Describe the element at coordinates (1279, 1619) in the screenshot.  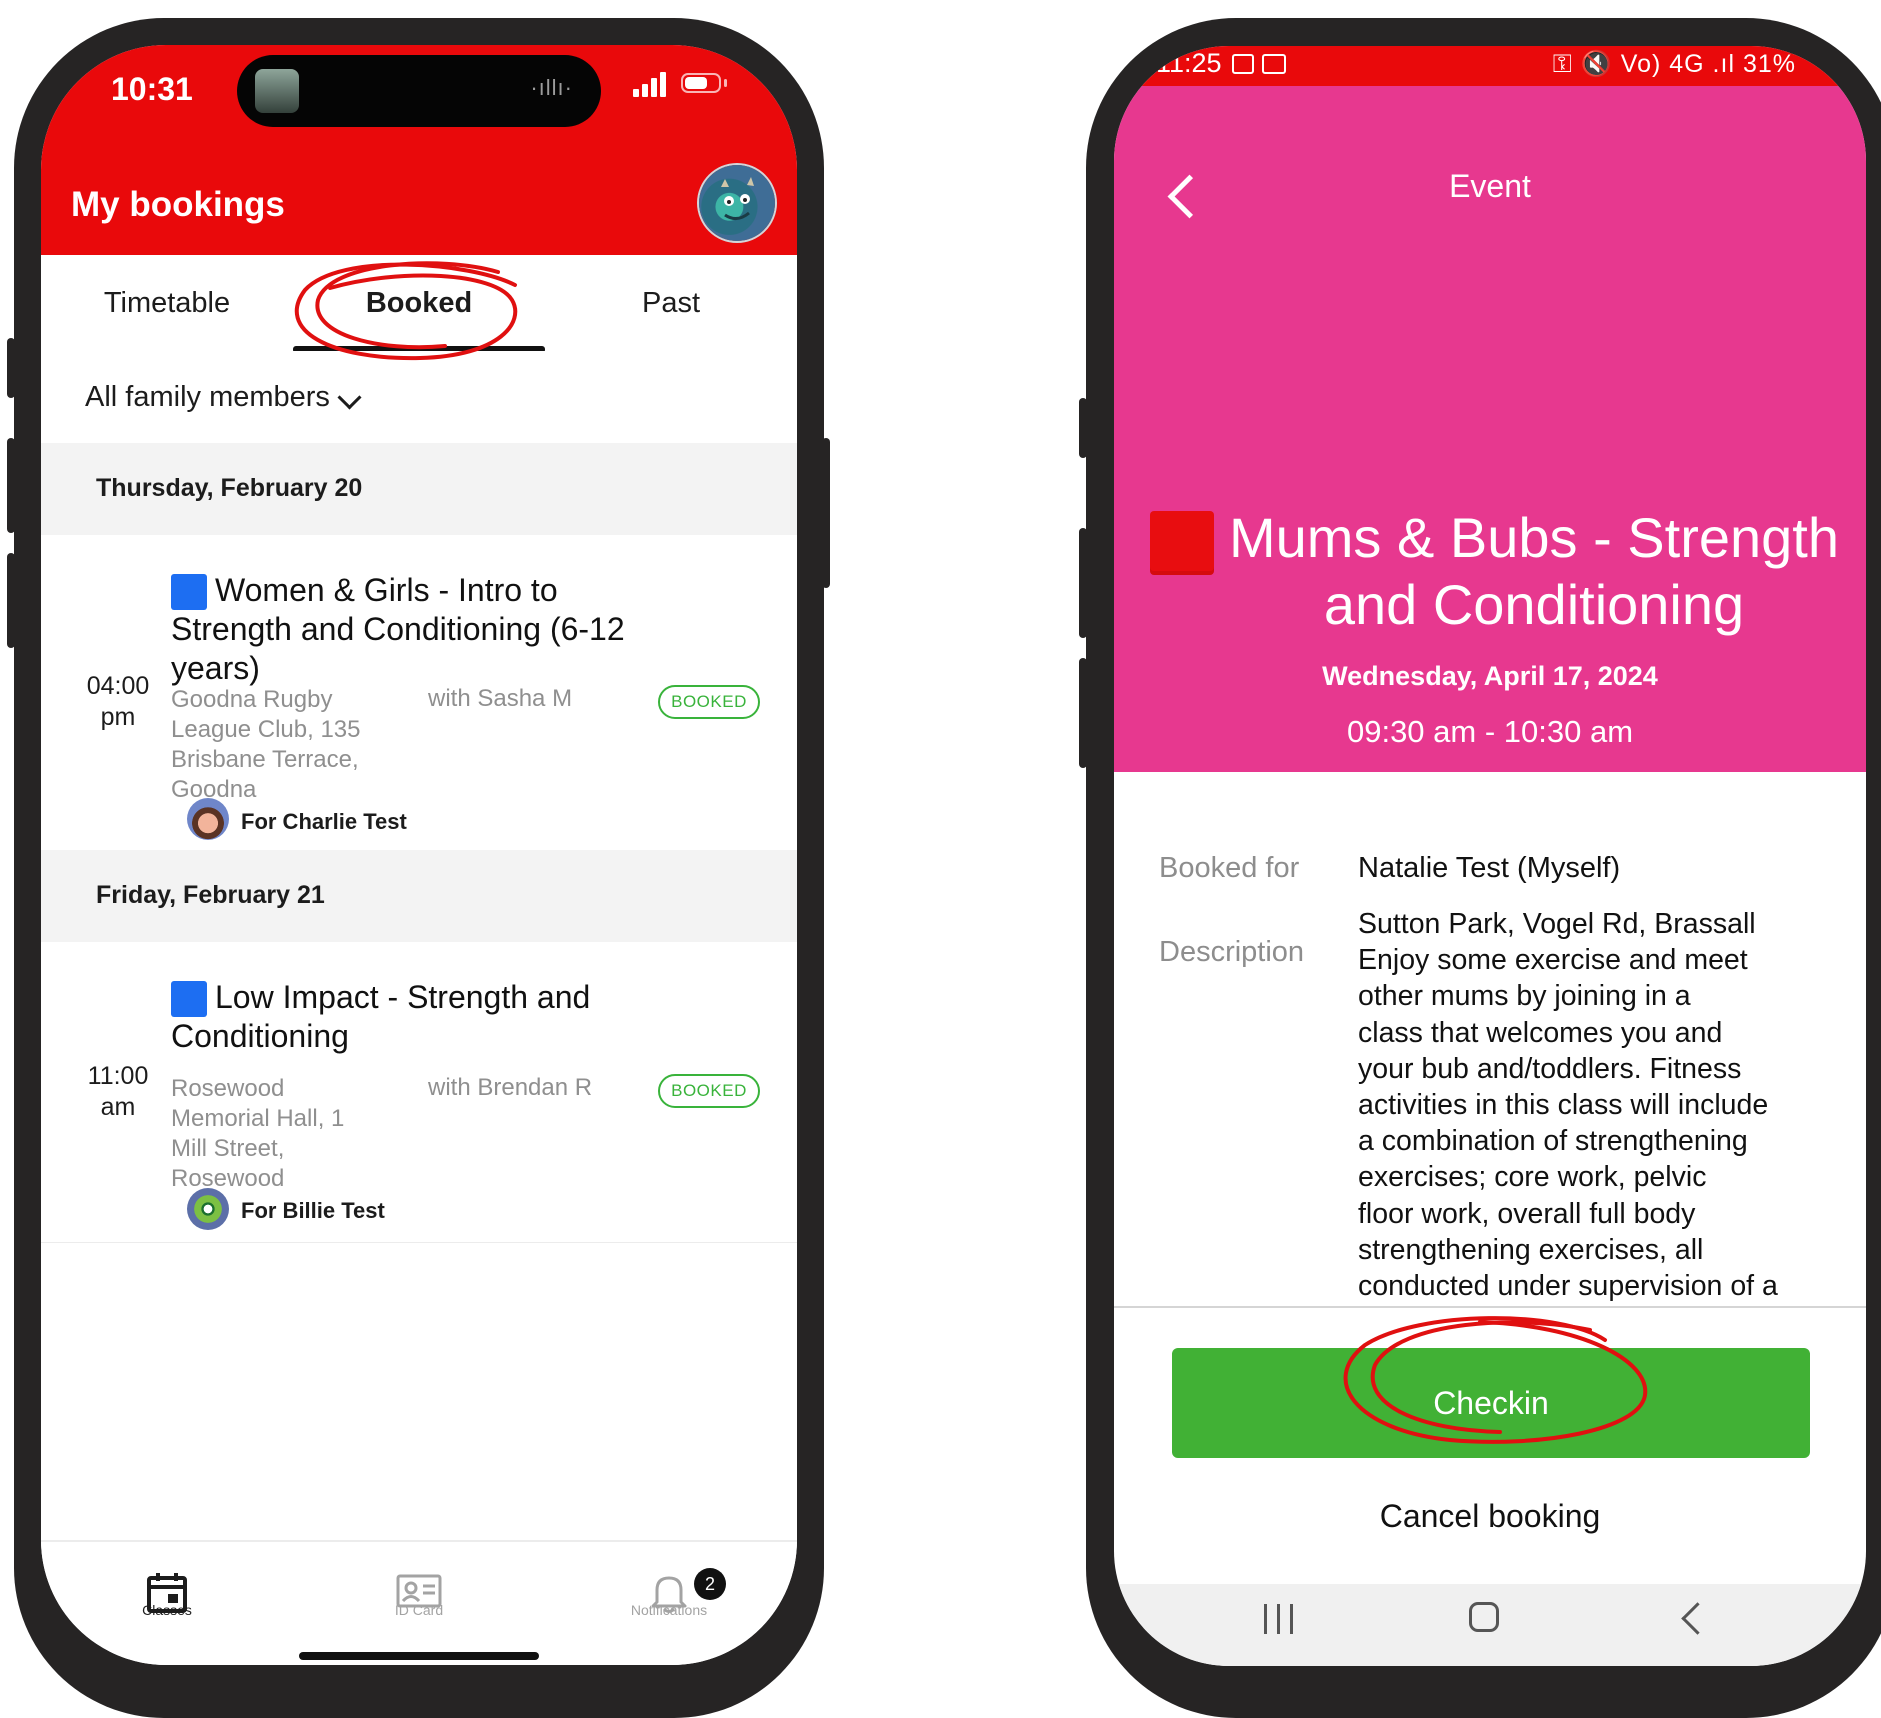
I see `recent-apps-icon` at that location.